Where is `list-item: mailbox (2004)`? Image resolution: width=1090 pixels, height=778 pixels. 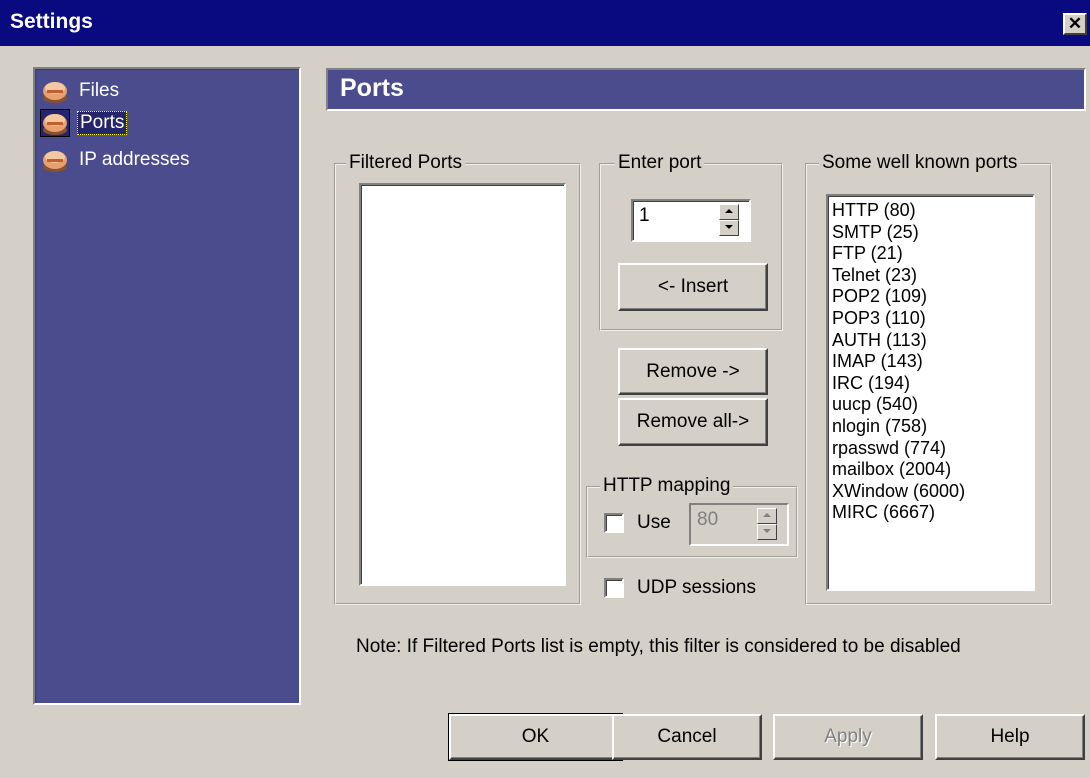 list-item: mailbox (2004) is located at coordinates (930, 470).